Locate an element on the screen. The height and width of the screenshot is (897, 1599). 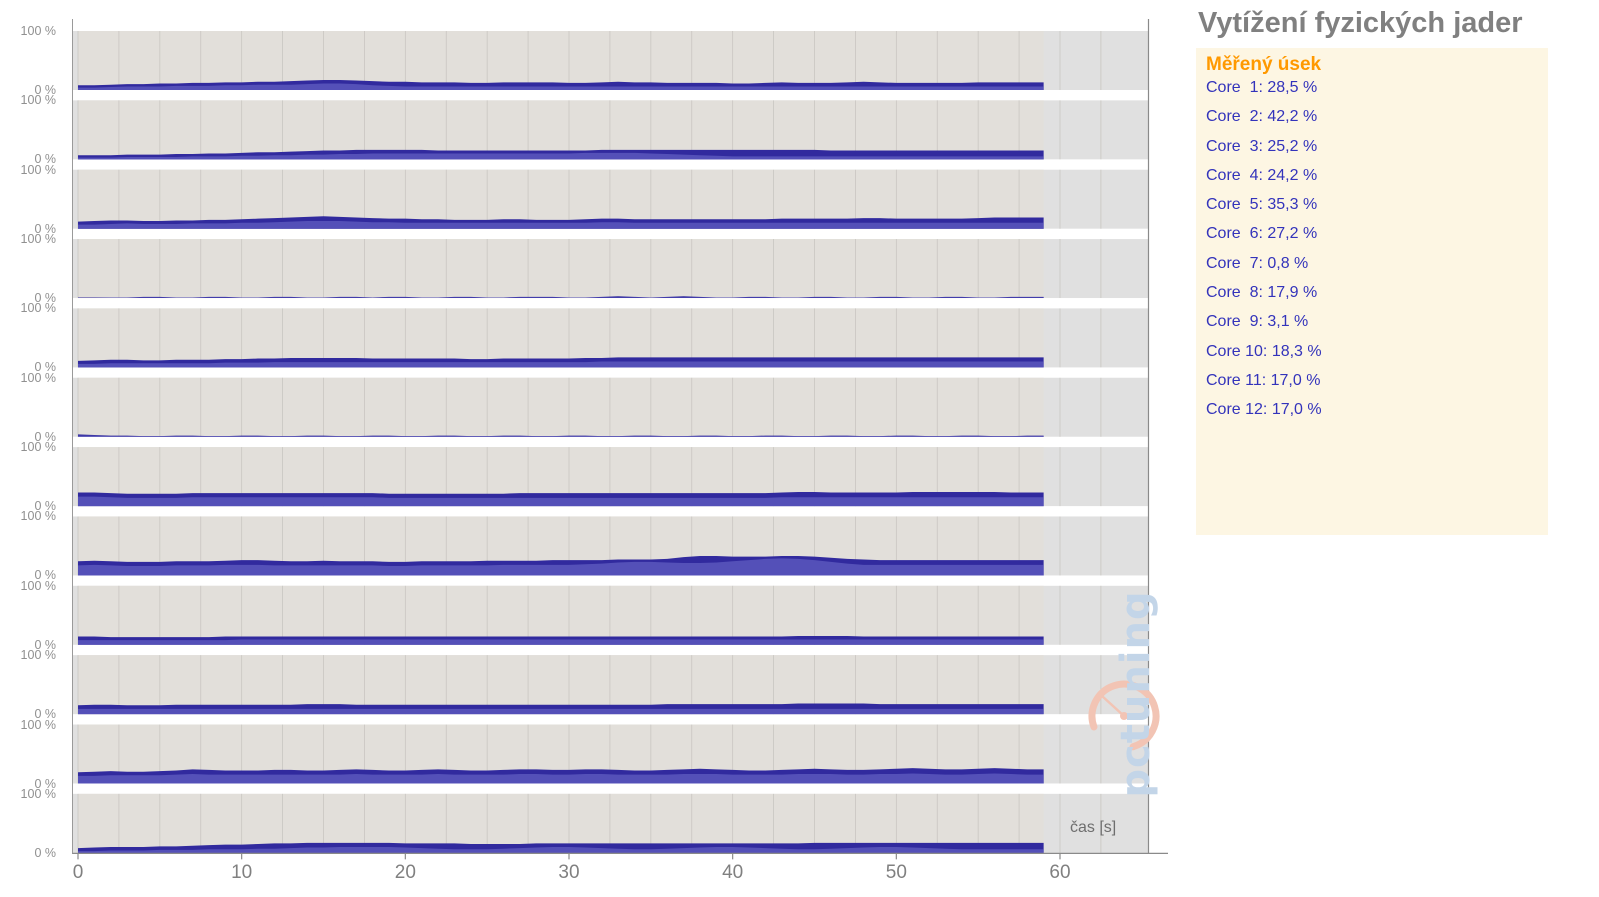
legend-item-core-7: Core 7: 0,8 % is located at coordinates (1257, 263).